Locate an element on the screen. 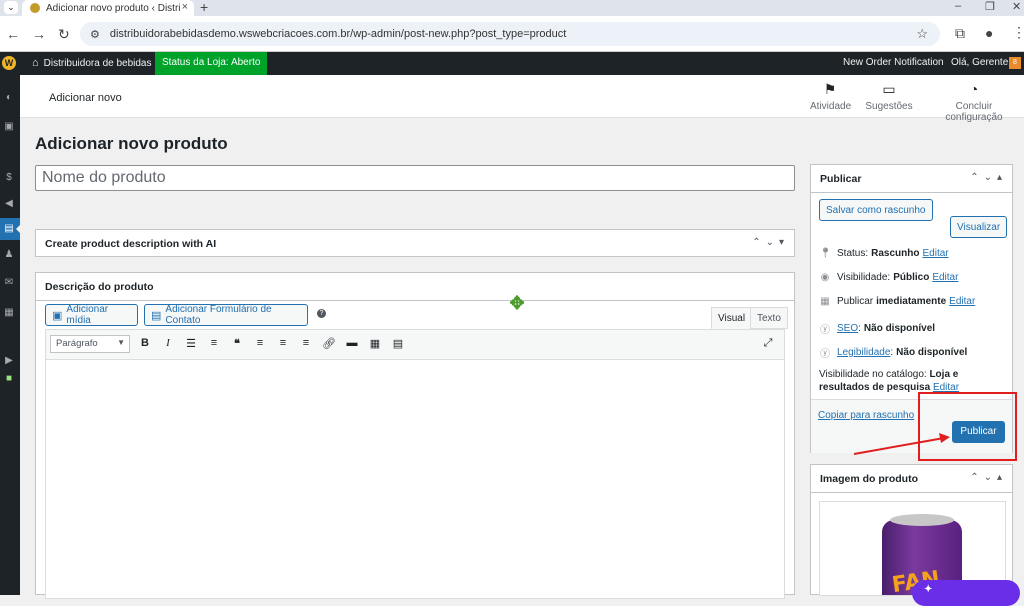 Image resolution: width=1024 pixels, height=606 pixels. new-order-notification-link: New Order Notification is located at coordinates (893, 62).